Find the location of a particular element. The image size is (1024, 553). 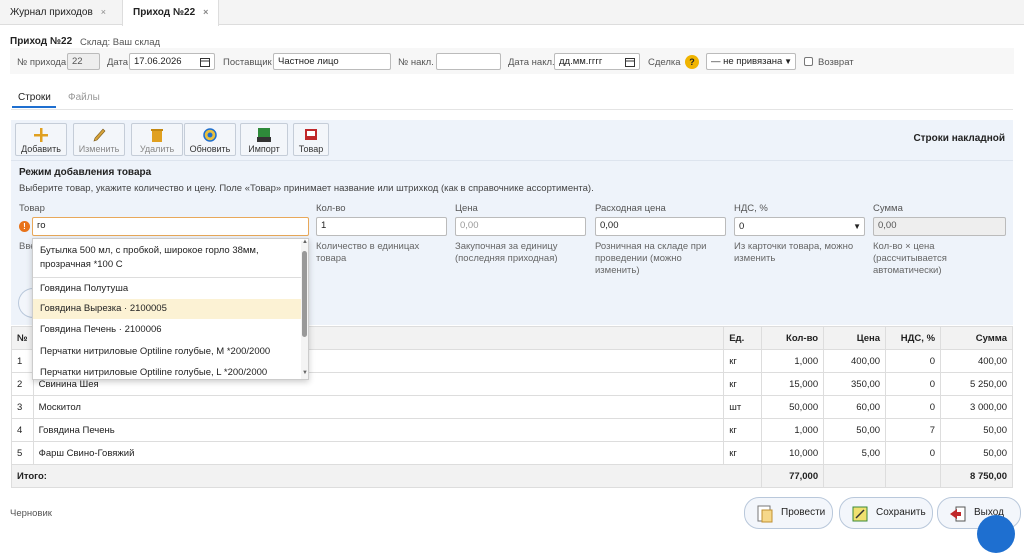

import-icon is located at coordinates (264, 135).